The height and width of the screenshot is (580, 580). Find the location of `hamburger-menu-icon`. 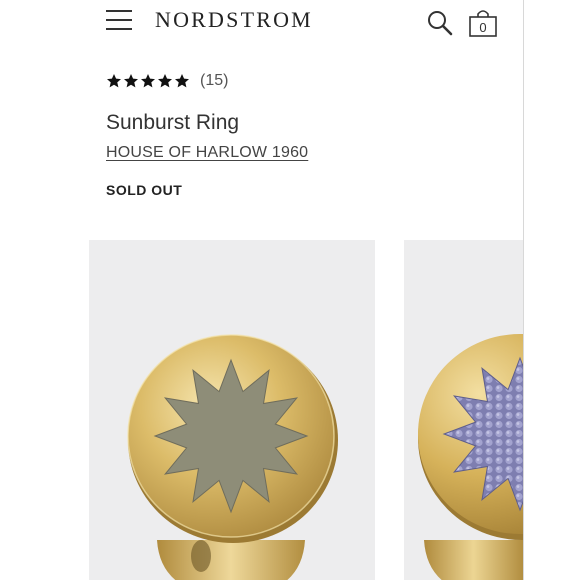

hamburger-menu-icon is located at coordinates (119, 21).